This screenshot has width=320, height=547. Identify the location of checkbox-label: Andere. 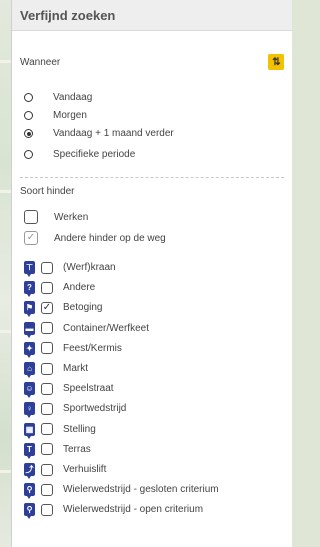
(79, 288).